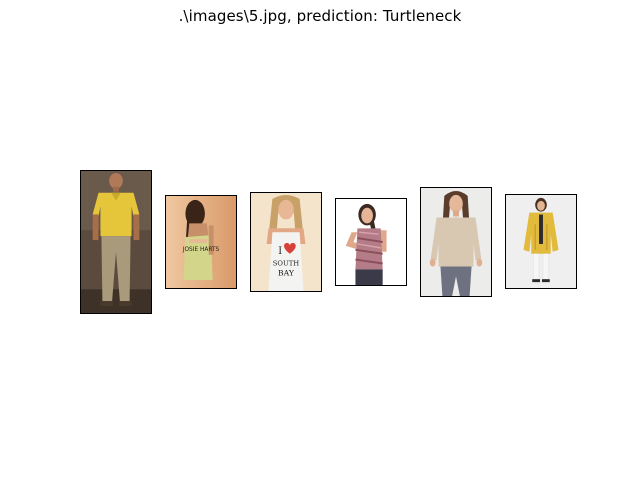 The height and width of the screenshot is (478, 640). Describe the element at coordinates (201, 250) in the screenshot. I see `svg-text: JOSIE HARTS` at that location.